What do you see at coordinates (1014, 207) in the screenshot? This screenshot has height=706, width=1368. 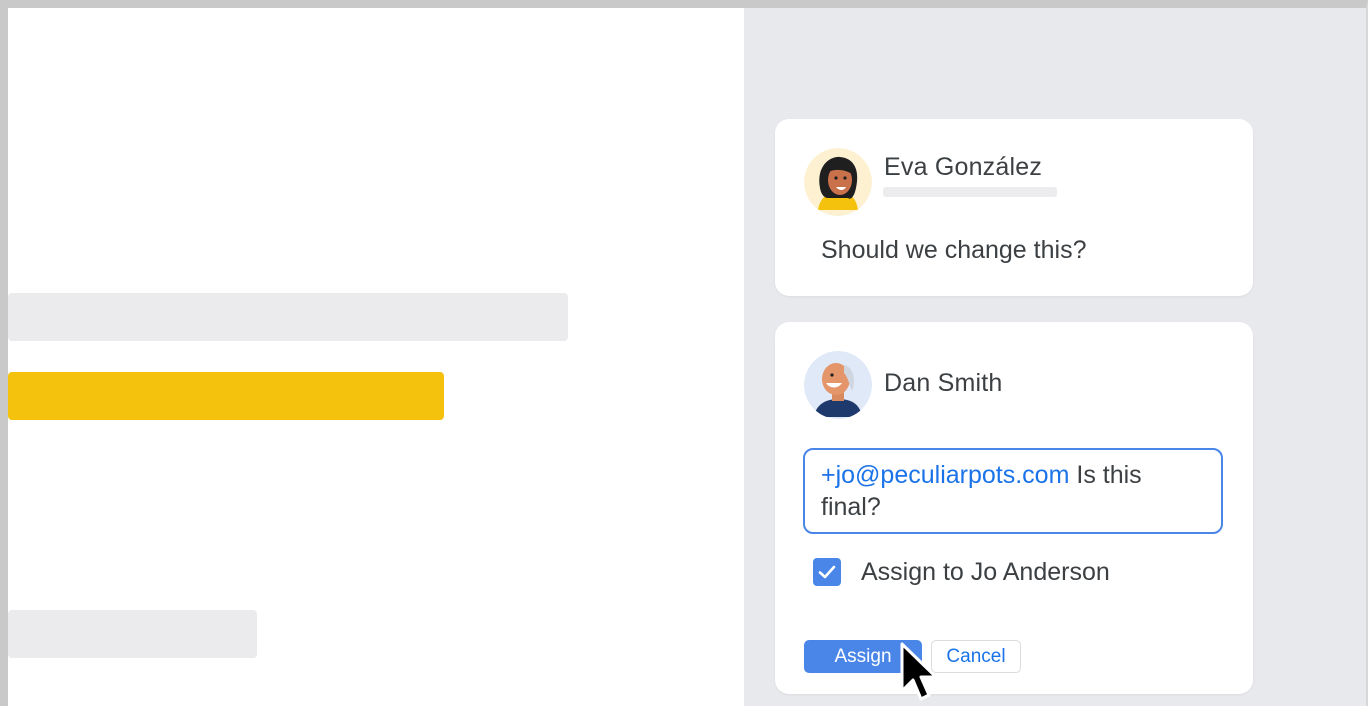 I see `comment-card: Eva González Should we change this?` at bounding box center [1014, 207].